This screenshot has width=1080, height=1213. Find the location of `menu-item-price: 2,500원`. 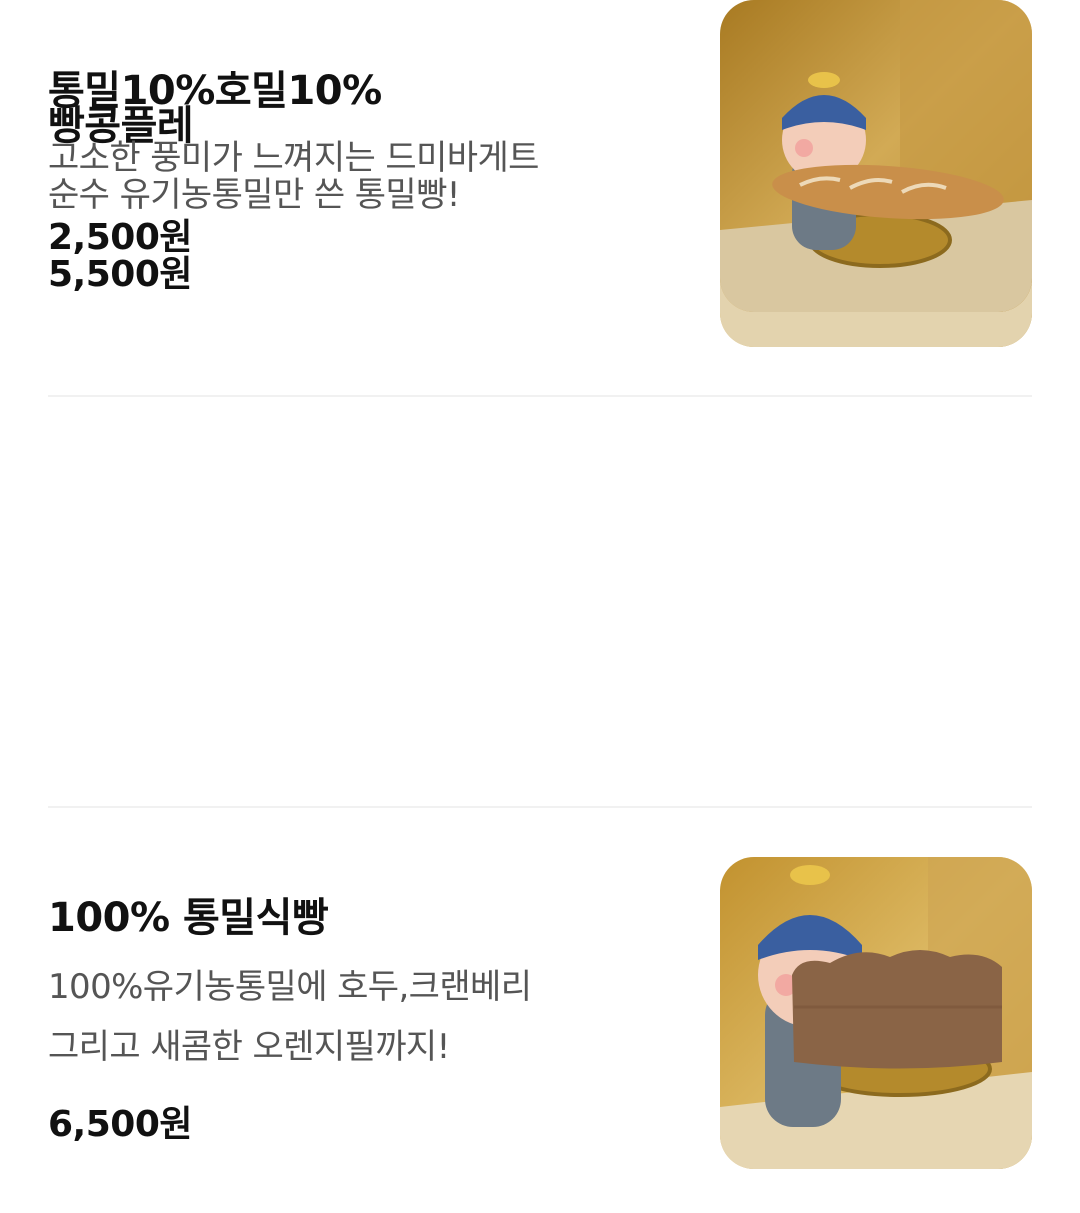

menu-item-price: 2,500원 is located at coordinates (120, 237).